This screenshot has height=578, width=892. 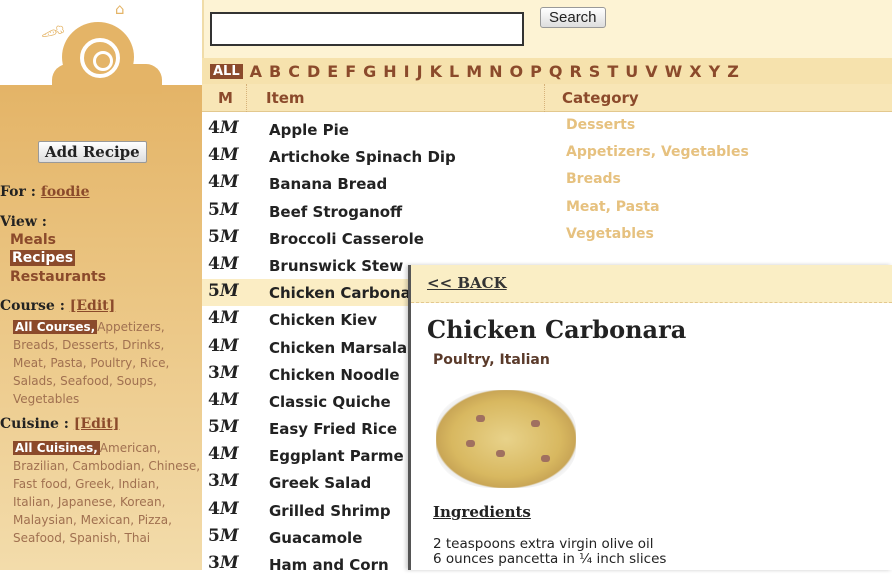 I want to click on for-label: For : foodie, so click(x=45, y=192).